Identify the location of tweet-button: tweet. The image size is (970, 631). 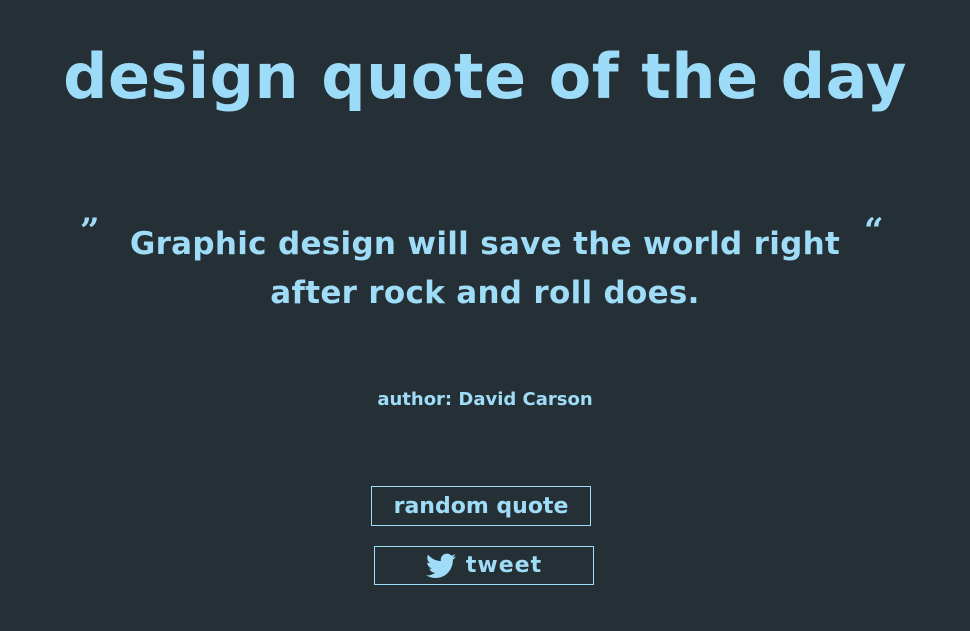
(484, 565).